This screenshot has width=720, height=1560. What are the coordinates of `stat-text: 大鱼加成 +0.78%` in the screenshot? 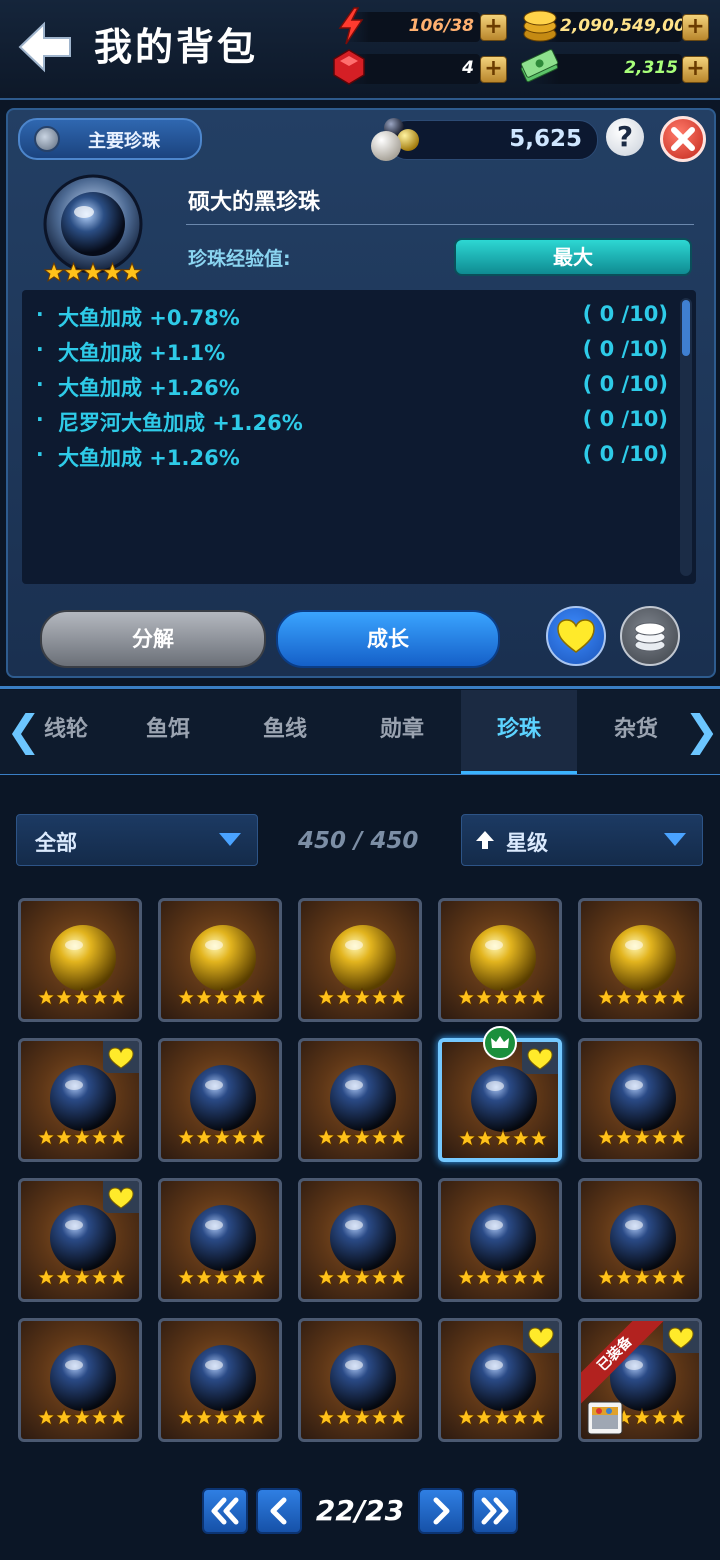 It's located at (149, 318).